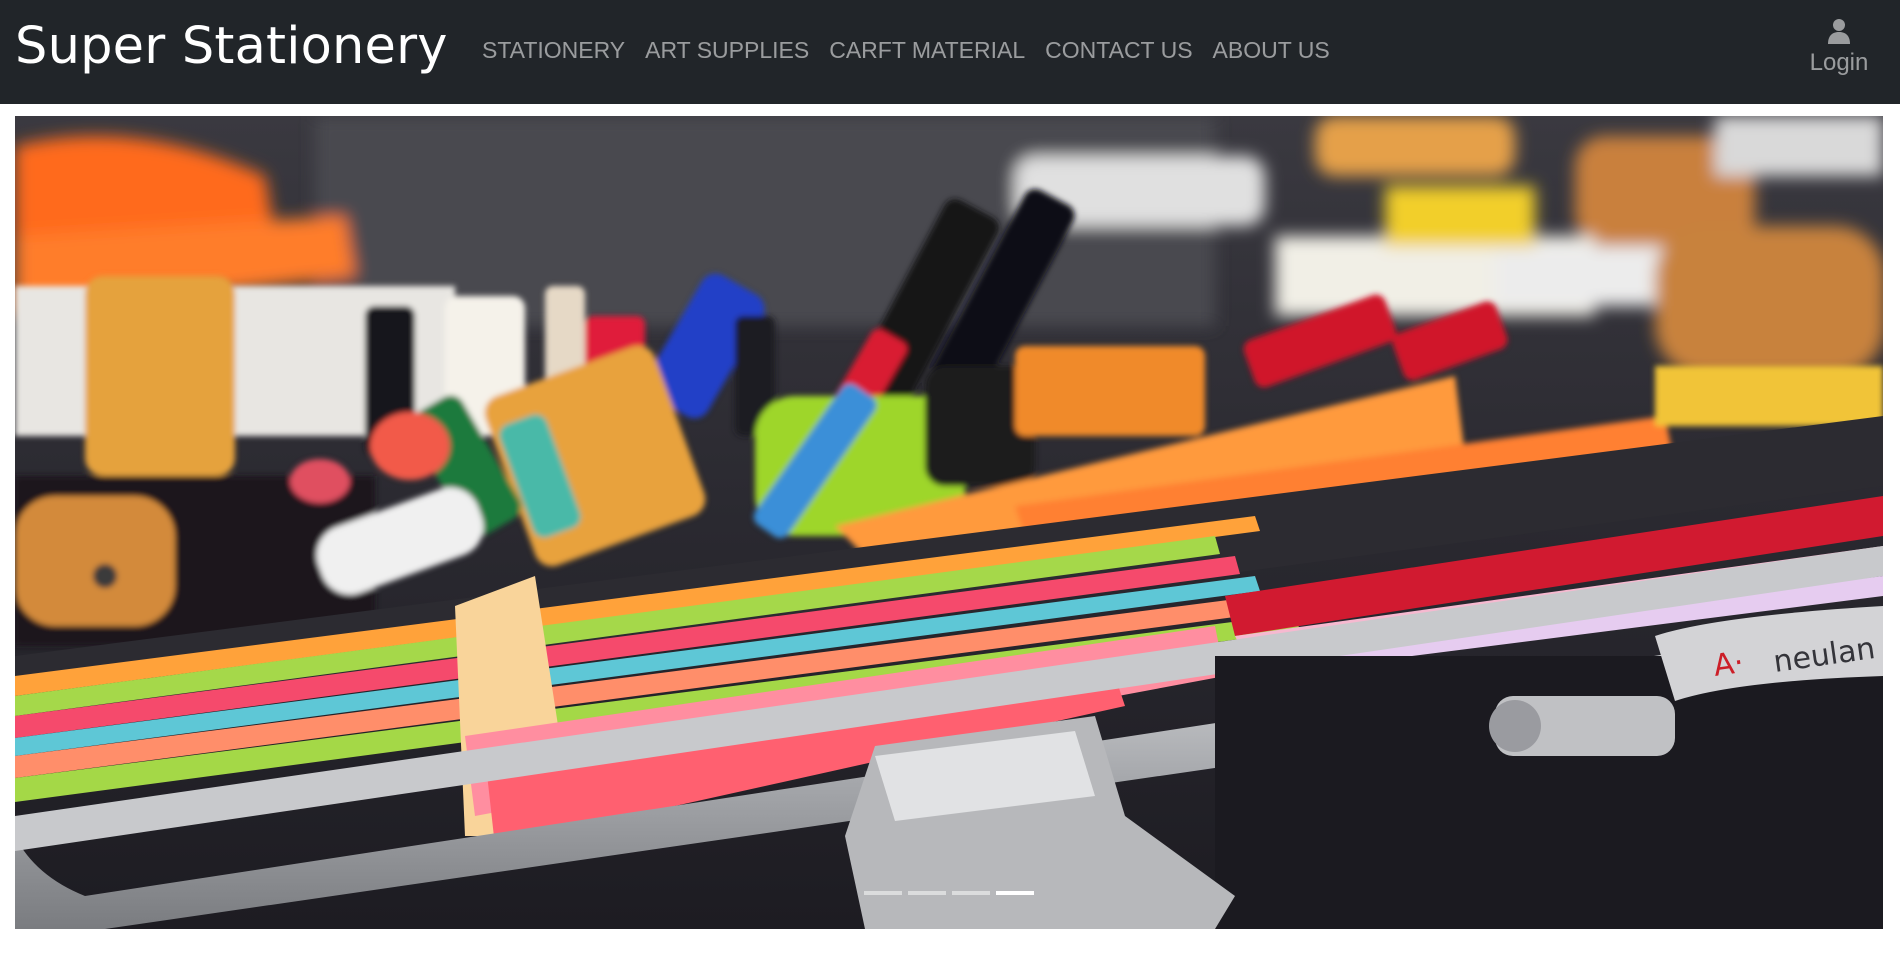  Describe the element at coordinates (949, 893) in the screenshot. I see `carousel-indicators` at that location.